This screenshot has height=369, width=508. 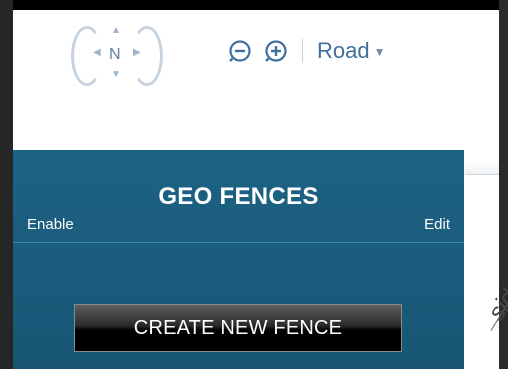 I want to click on pan-left-icon: ◀, so click(x=97, y=53).